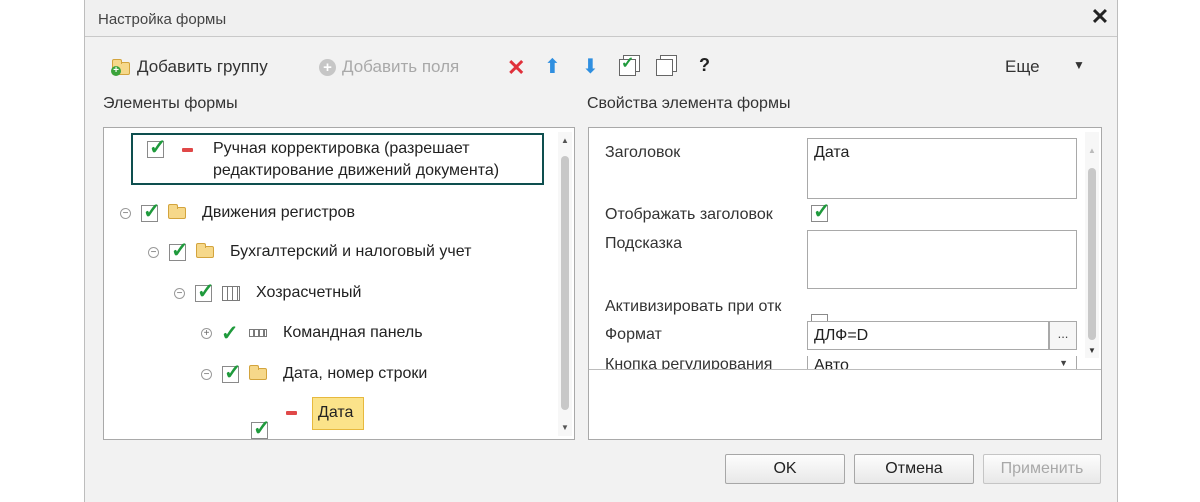 This screenshot has width=1200, height=502. What do you see at coordinates (231, 293) in the screenshot?
I see `table-icon` at bounding box center [231, 293].